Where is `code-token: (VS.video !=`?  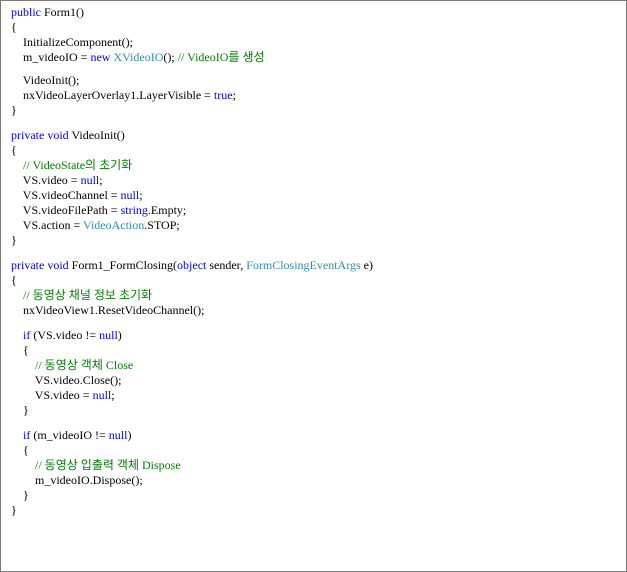
code-token: (VS.video != is located at coordinates (65, 335).